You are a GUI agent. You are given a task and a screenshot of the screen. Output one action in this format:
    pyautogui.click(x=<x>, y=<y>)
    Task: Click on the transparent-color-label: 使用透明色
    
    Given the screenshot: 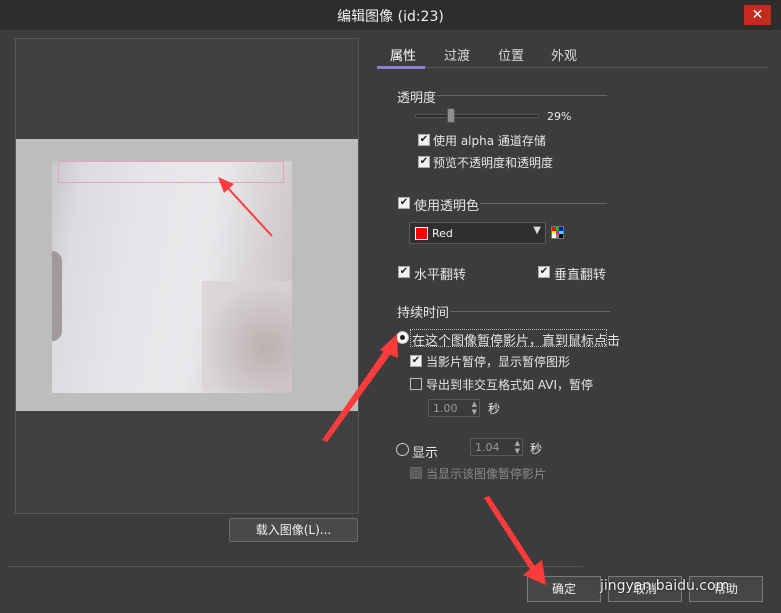 What is the action you would take?
    pyautogui.click(x=447, y=206)
    